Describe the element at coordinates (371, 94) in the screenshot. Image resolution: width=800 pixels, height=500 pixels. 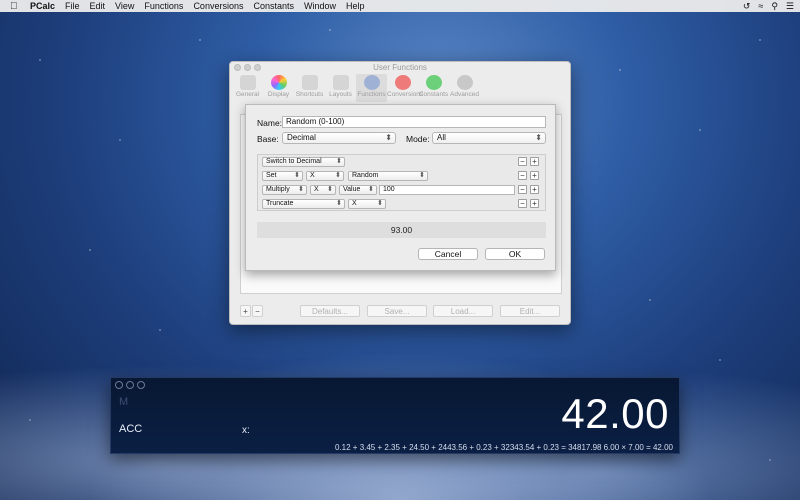
I see `tab-label: Functions` at that location.